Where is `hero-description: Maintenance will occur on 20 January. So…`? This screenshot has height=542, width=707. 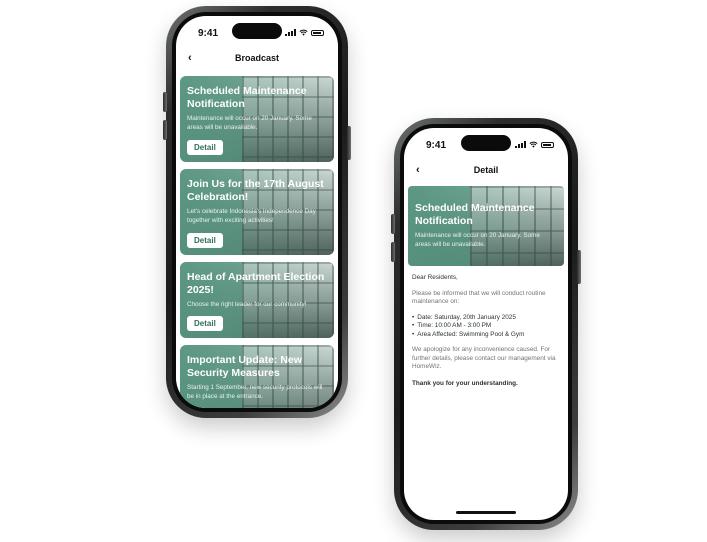
hero-description: Maintenance will occur on 20 January. So… is located at coordinates (477, 240).